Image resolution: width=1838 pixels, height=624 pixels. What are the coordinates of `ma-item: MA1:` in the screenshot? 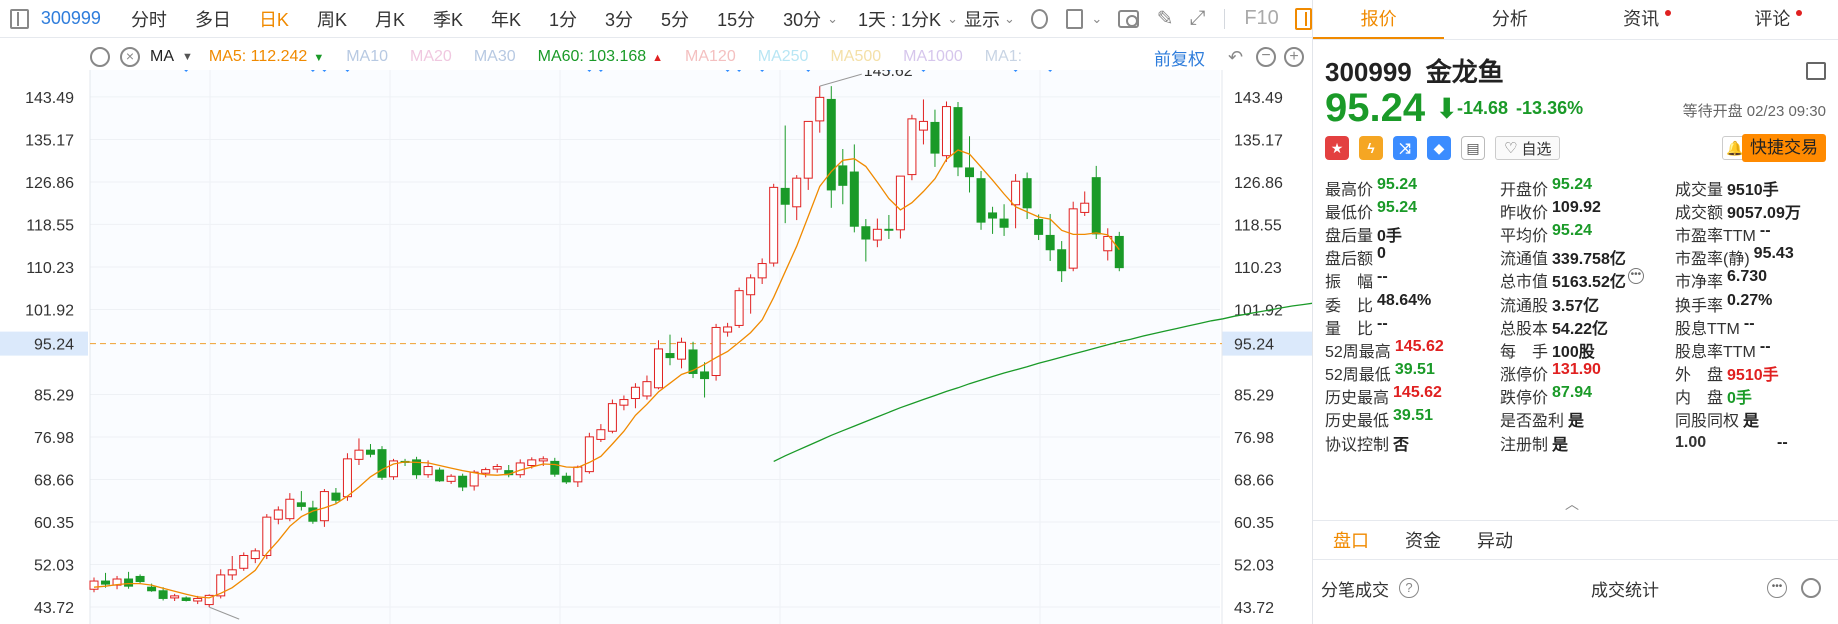 It's located at (1003, 57).